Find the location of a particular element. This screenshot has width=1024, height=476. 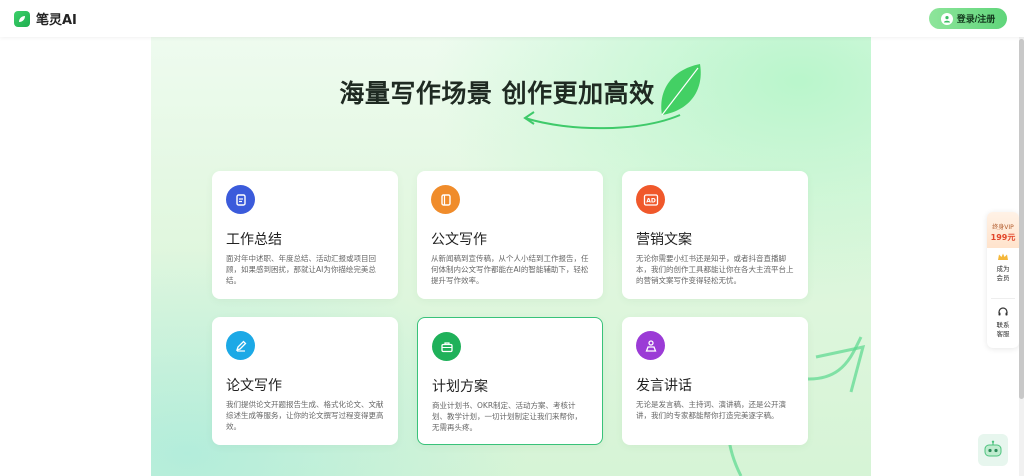

contact-service-button: 联系 客服 is located at coordinates (1003, 322).